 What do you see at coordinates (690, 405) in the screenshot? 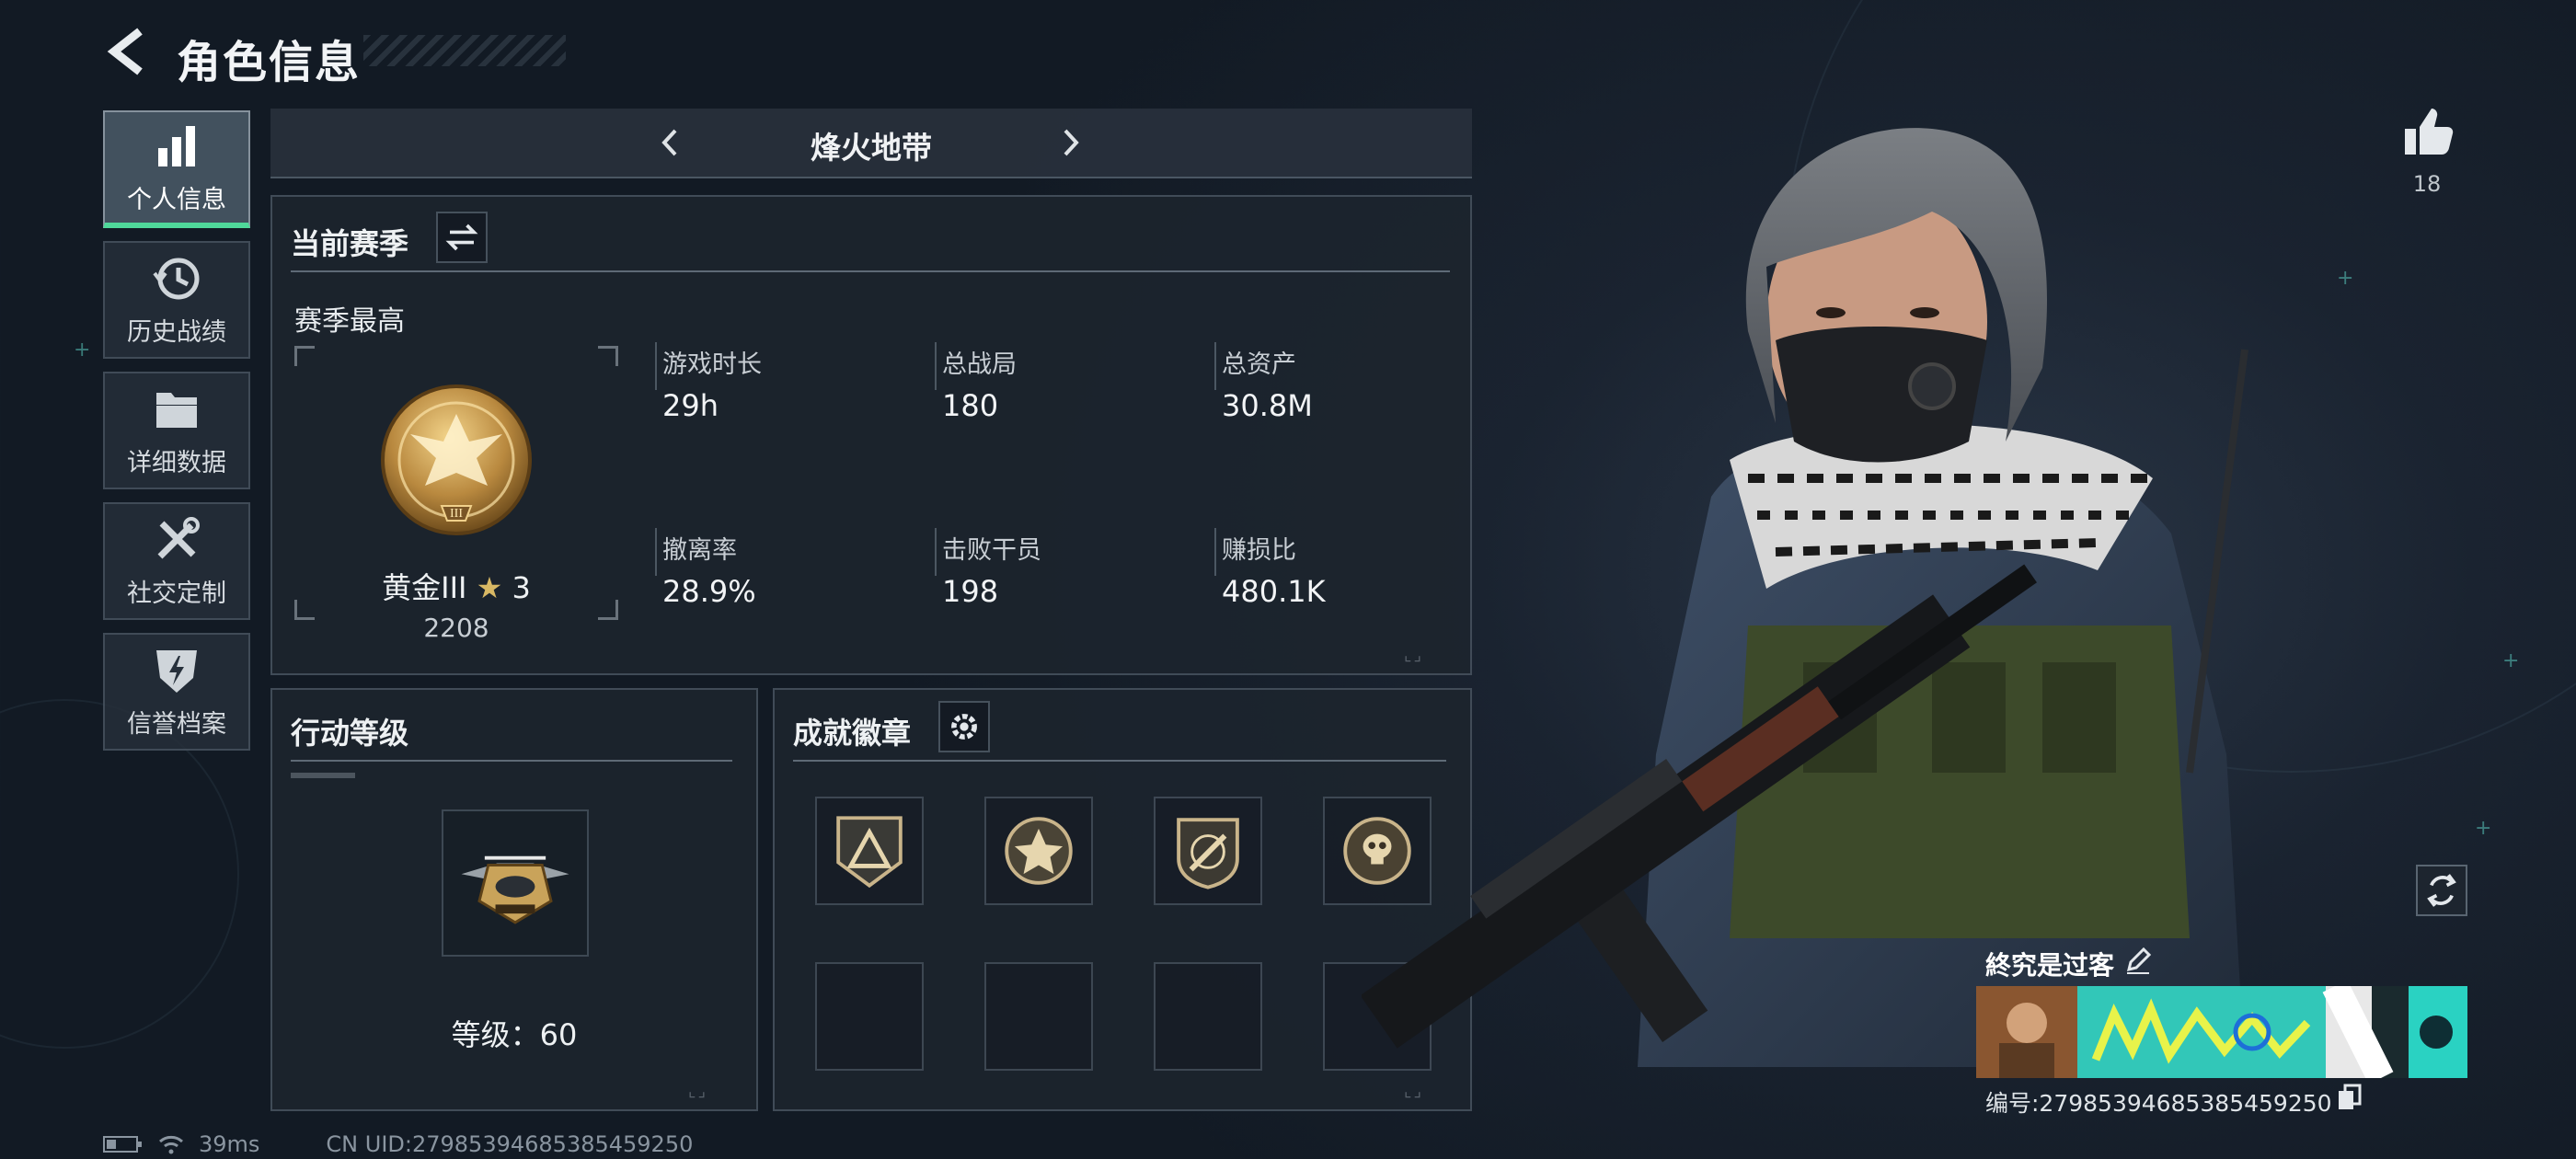
I see `stat-value: 29h` at bounding box center [690, 405].